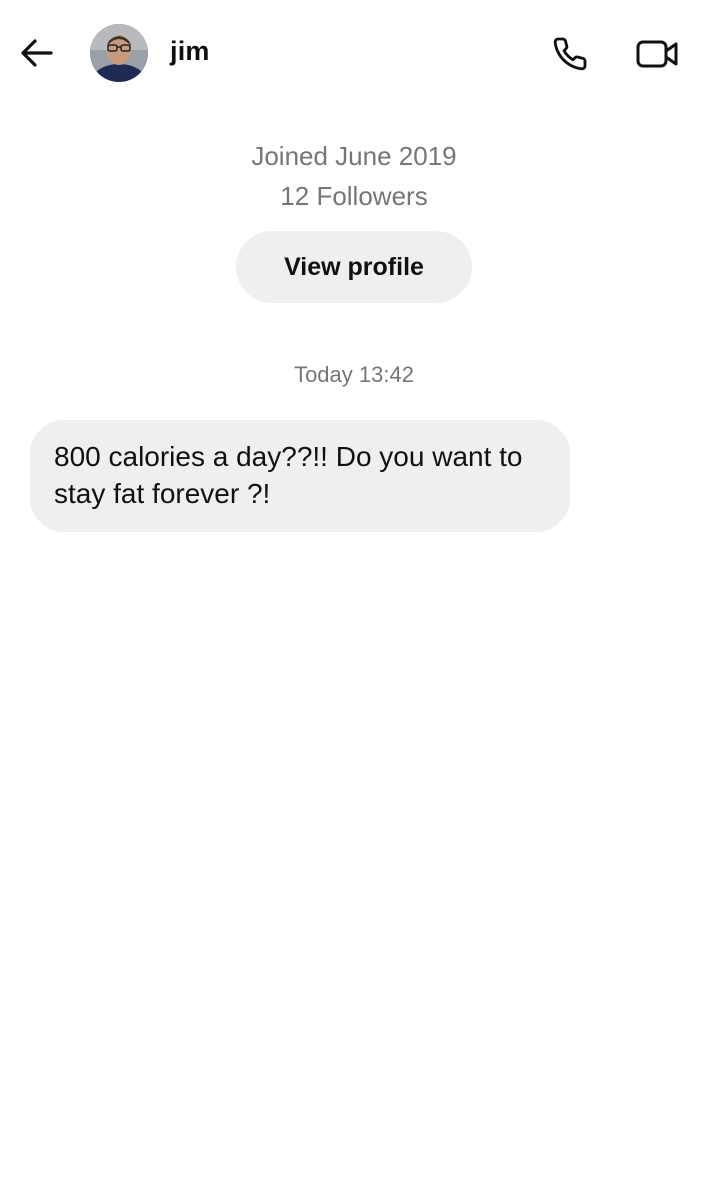  I want to click on video-camera-icon, so click(657, 54).